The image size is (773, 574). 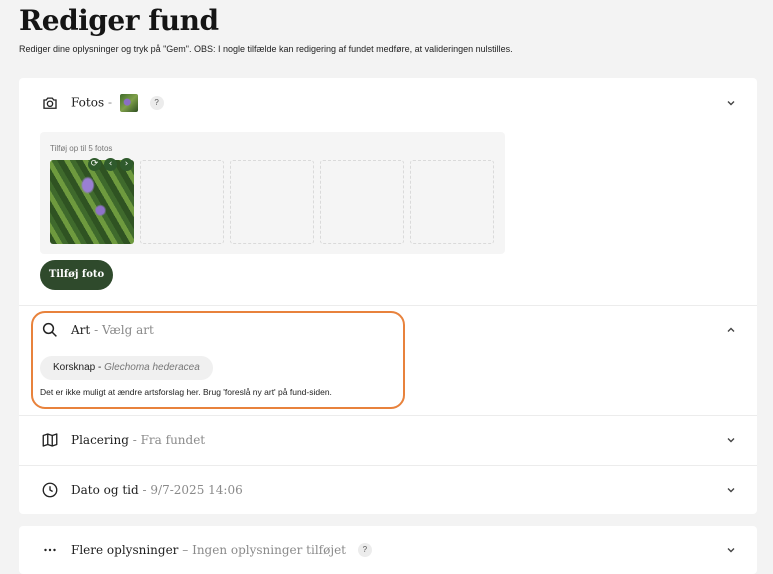 I want to click on location-title: Placering - Fra fundet, so click(x=138, y=440).